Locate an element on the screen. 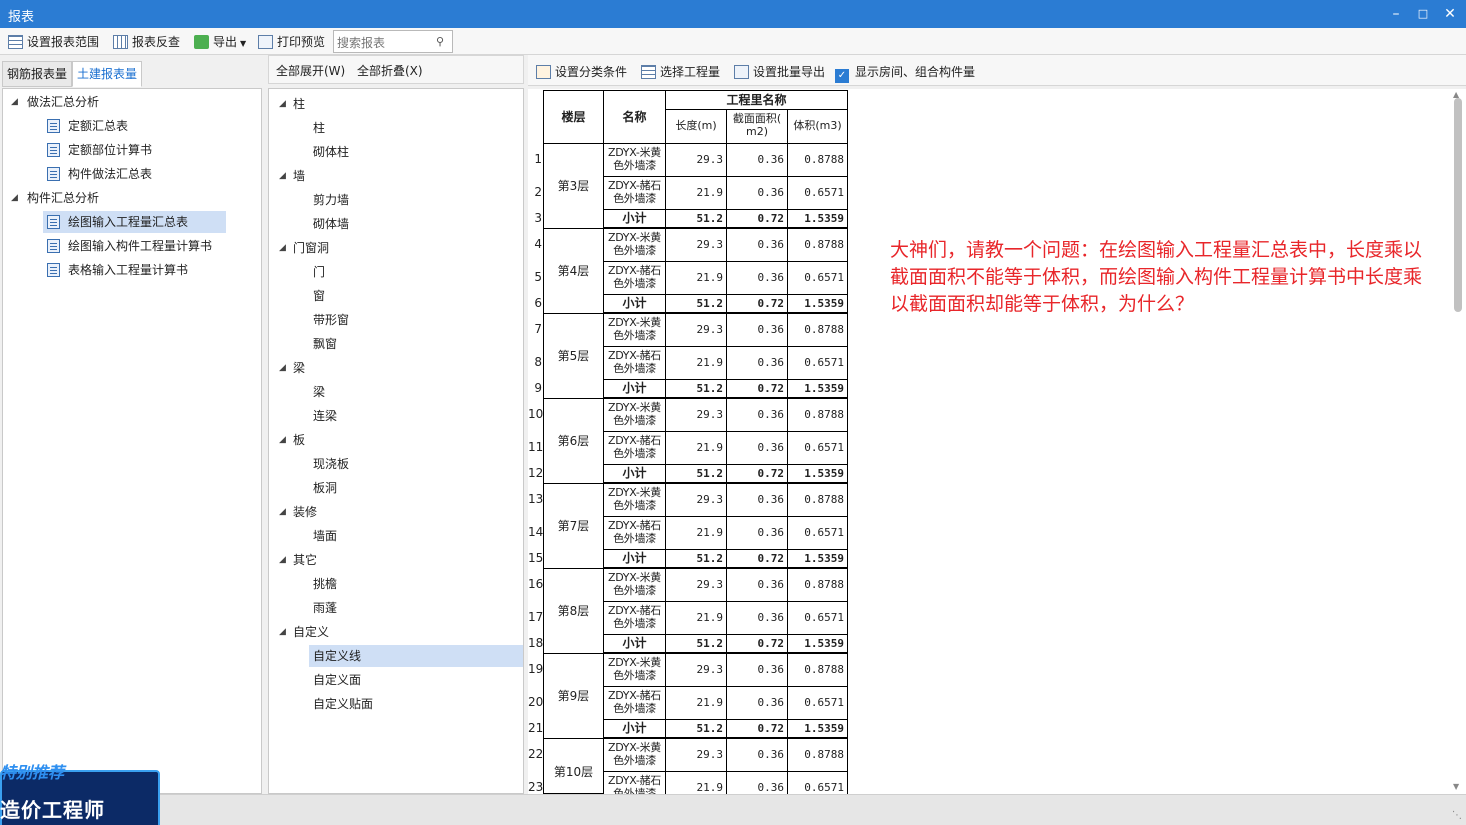  collapse-all-button: 全部折叠(X) is located at coordinates (390, 70).